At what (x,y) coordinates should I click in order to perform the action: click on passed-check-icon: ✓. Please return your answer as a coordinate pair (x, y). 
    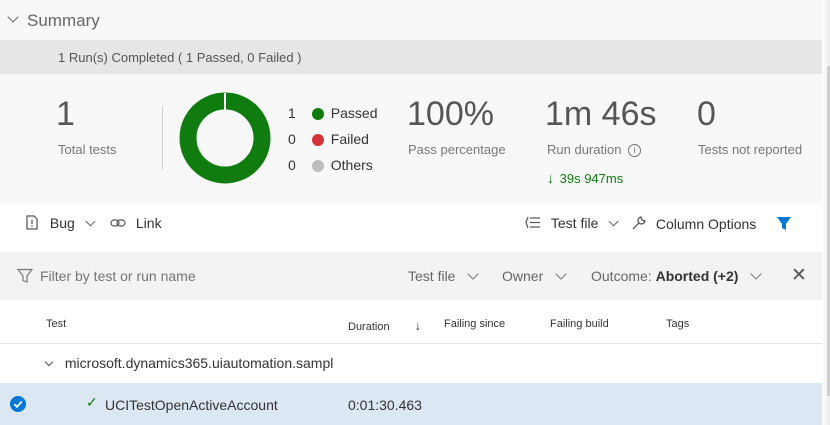
    Looking at the image, I should click on (92, 402).